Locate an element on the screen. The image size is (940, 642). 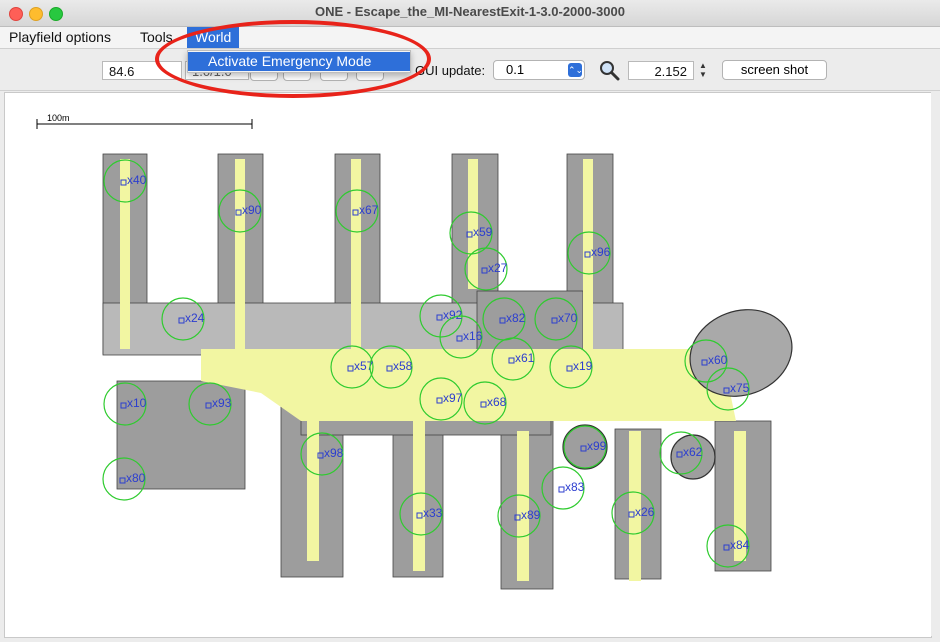
node-label: x16 is located at coordinates (473, 336).